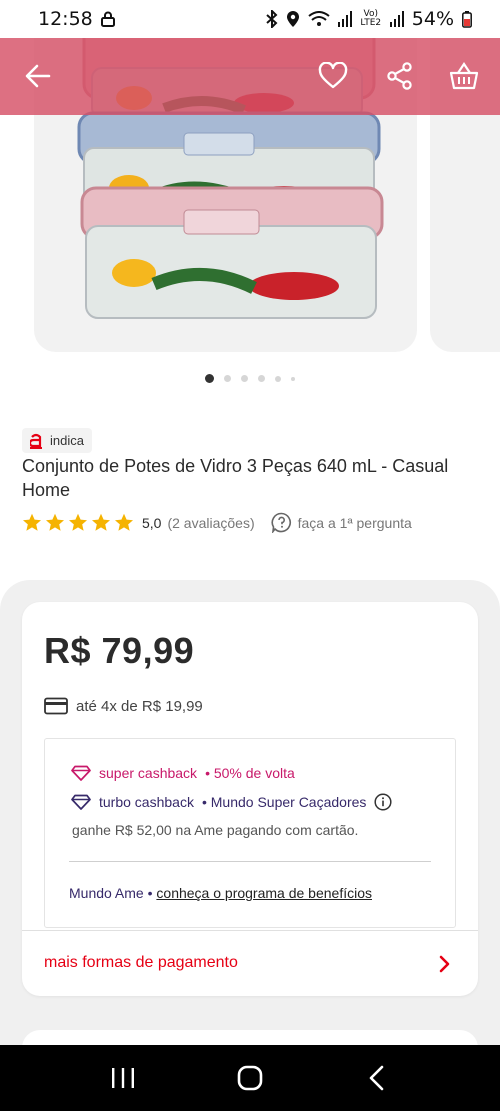  What do you see at coordinates (264, 893) in the screenshot?
I see `benefits-program-link: conheça o programa de benefícios` at bounding box center [264, 893].